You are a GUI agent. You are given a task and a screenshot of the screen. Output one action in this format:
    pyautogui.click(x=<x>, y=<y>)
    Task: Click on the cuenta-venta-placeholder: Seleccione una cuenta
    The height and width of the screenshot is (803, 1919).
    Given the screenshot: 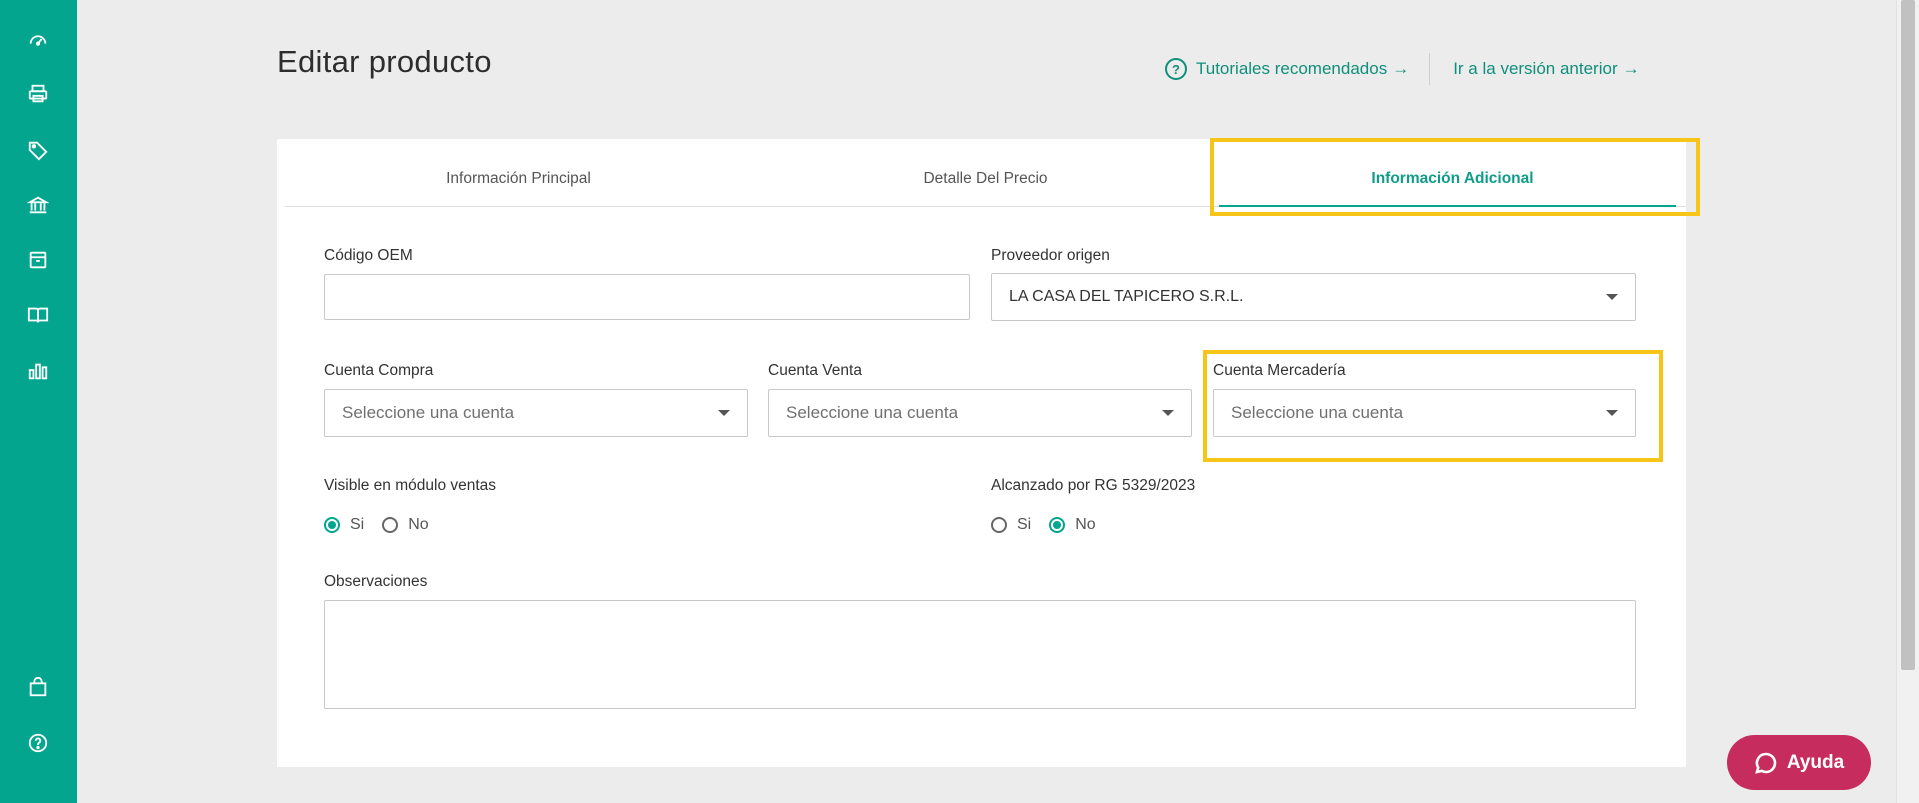 What is the action you would take?
    pyautogui.click(x=872, y=412)
    